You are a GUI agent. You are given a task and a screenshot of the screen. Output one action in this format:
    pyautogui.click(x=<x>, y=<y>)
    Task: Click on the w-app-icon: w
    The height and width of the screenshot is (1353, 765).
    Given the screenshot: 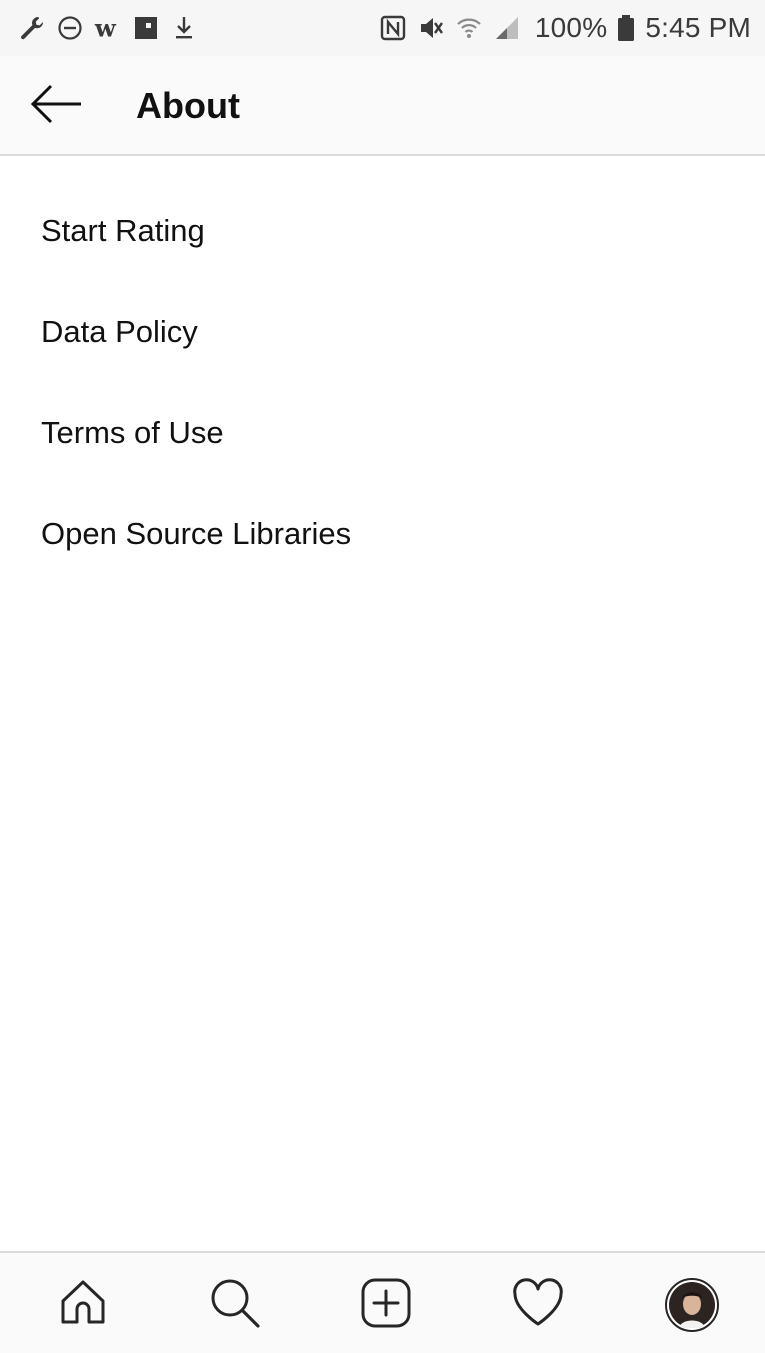 What is the action you would take?
    pyautogui.click(x=108, y=28)
    